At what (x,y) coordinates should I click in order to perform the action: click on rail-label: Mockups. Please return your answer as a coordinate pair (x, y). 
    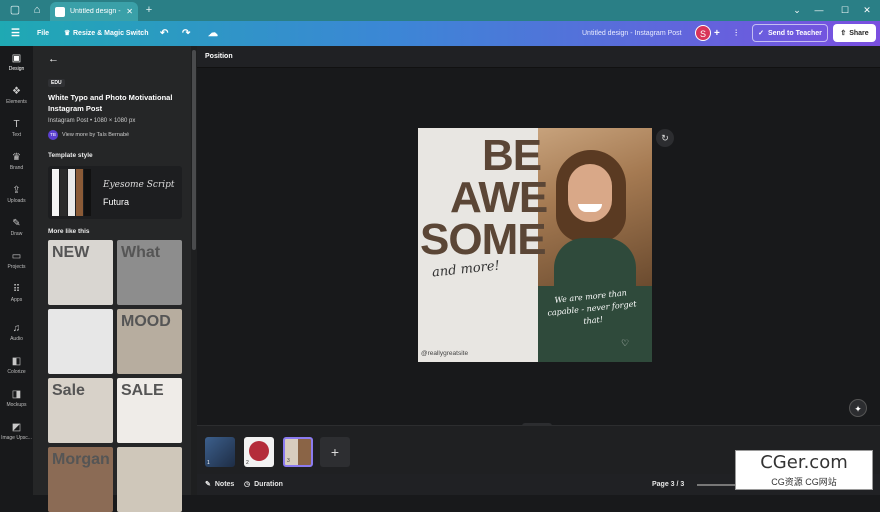
    Looking at the image, I should click on (16, 404).